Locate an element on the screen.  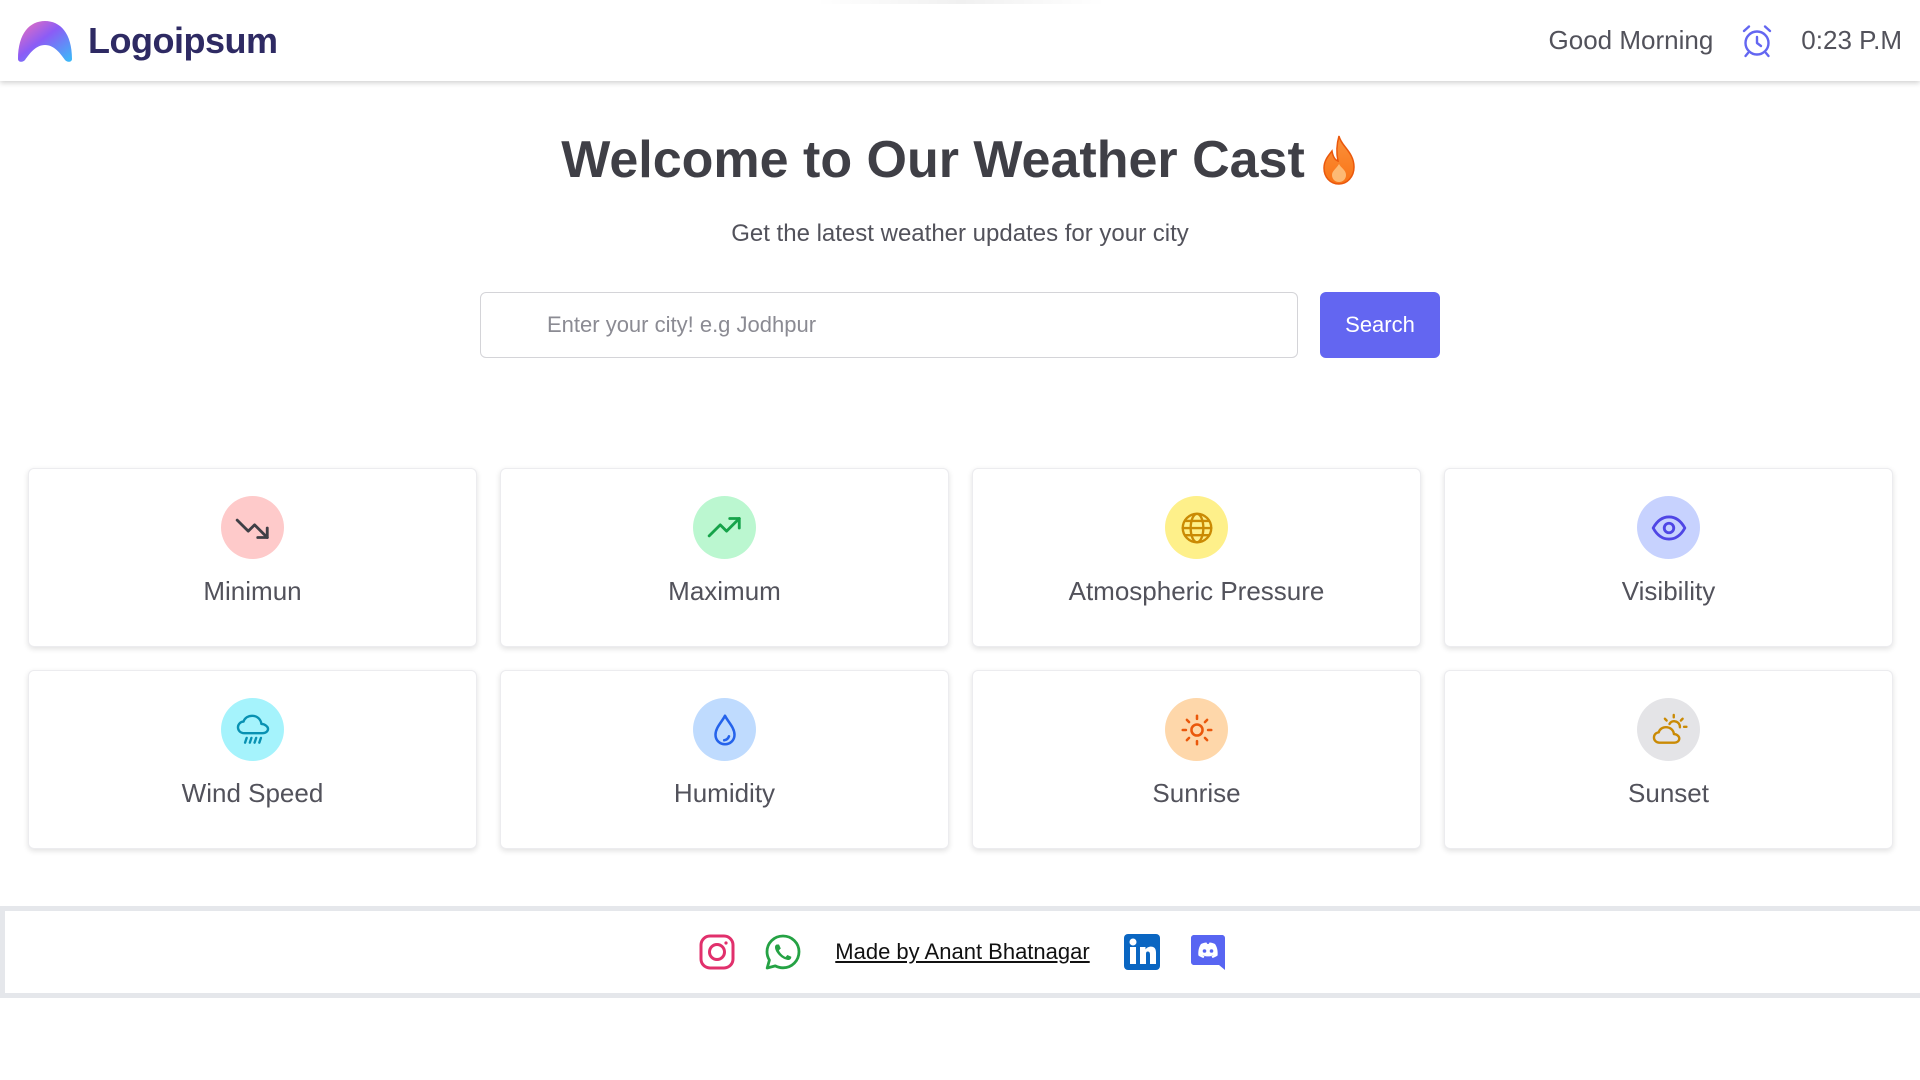
city-search-input is located at coordinates (889, 325).